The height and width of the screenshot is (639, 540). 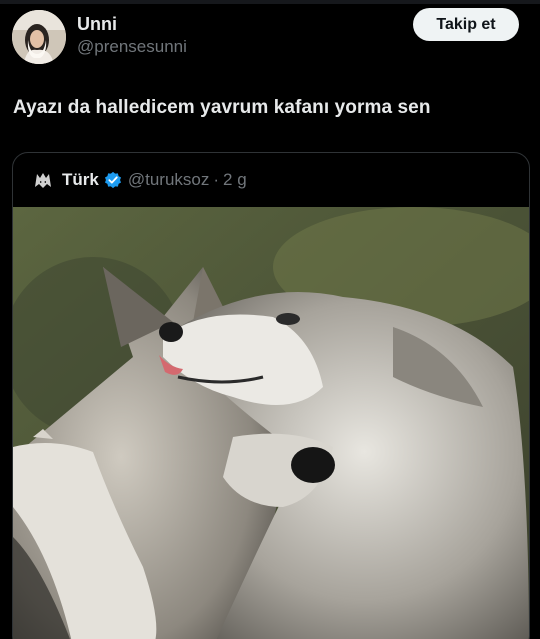 I want to click on quoted-timestamp: 2 g, so click(x=235, y=180).